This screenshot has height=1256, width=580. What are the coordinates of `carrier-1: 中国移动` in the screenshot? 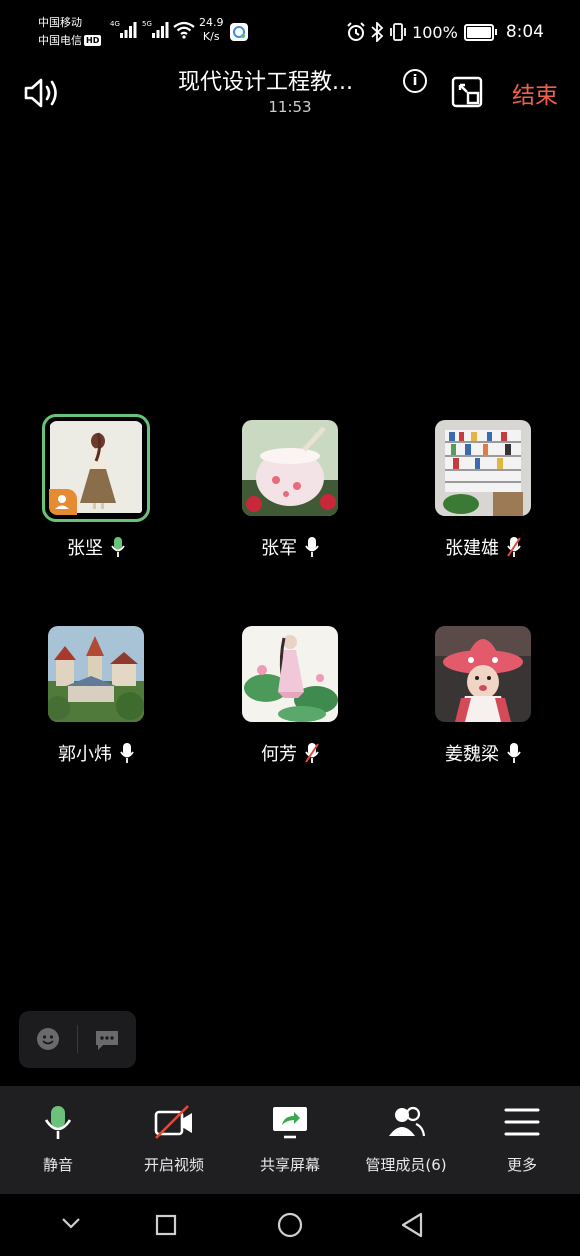 It's located at (60, 22).